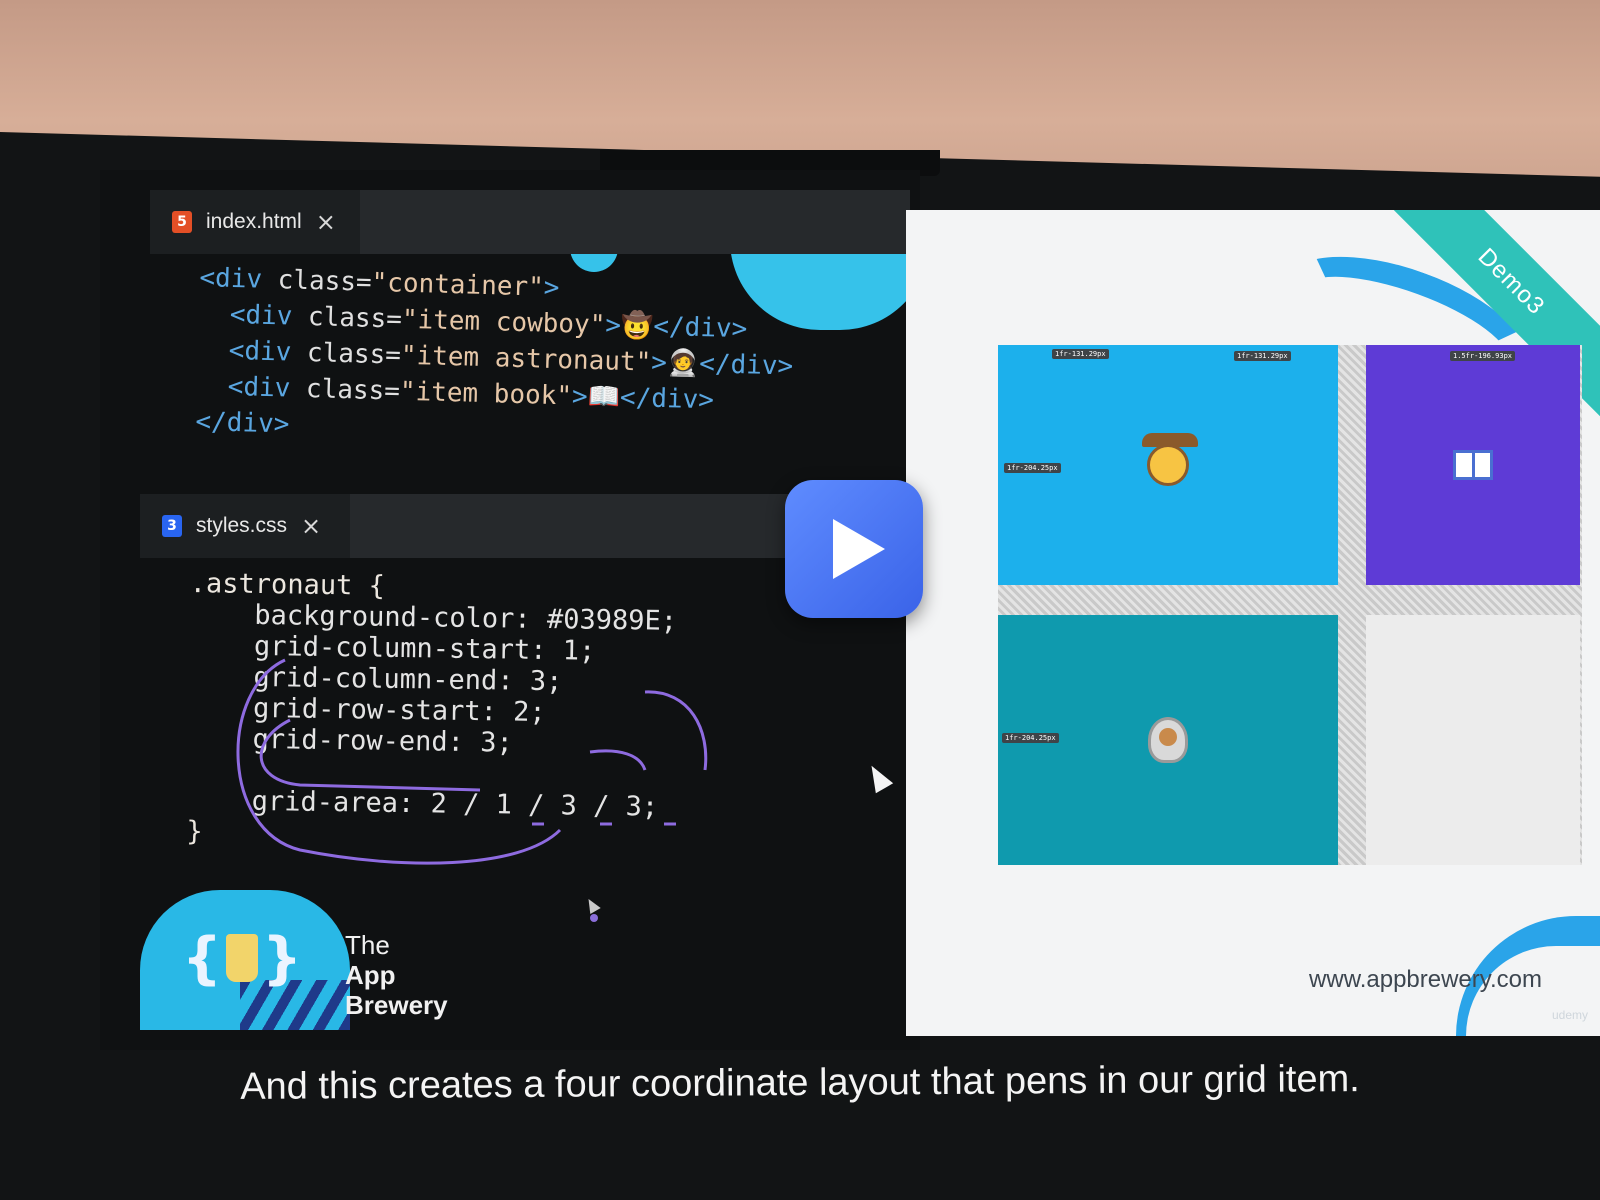 This screenshot has width=1600, height=1200. I want to click on tab-index-html: 5 index.html ×, so click(255, 222).